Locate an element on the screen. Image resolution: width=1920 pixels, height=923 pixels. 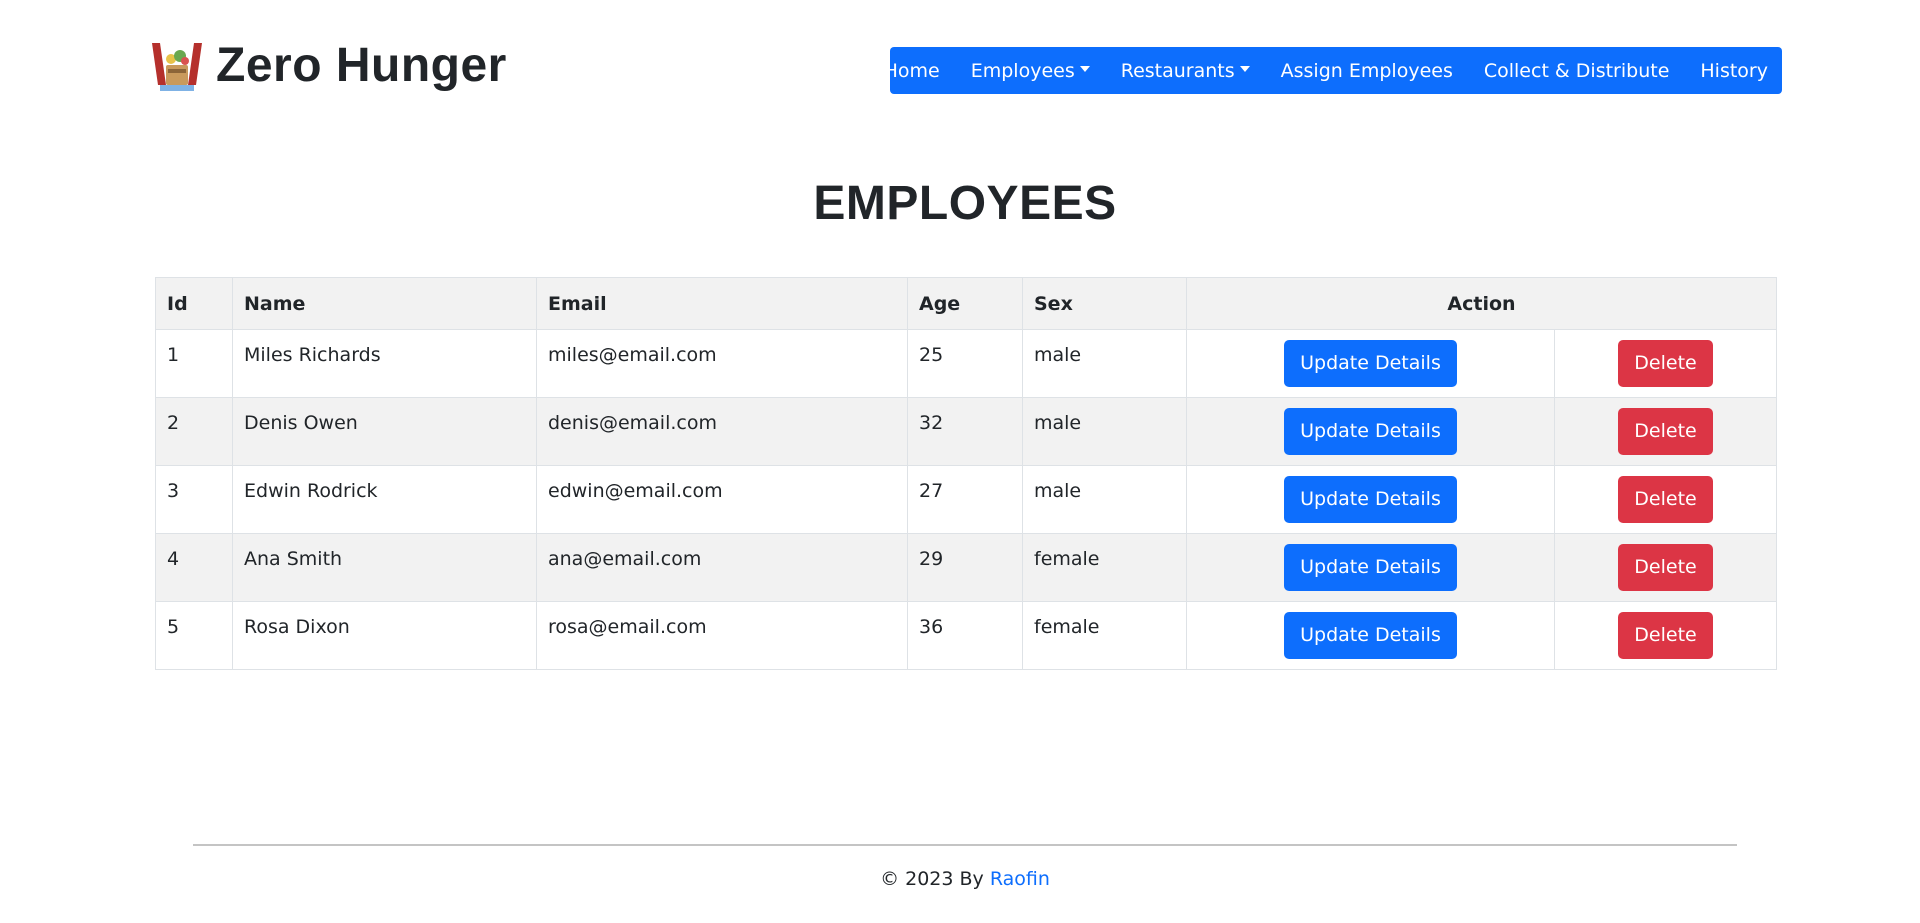
header-action: Action is located at coordinates (1481, 303).